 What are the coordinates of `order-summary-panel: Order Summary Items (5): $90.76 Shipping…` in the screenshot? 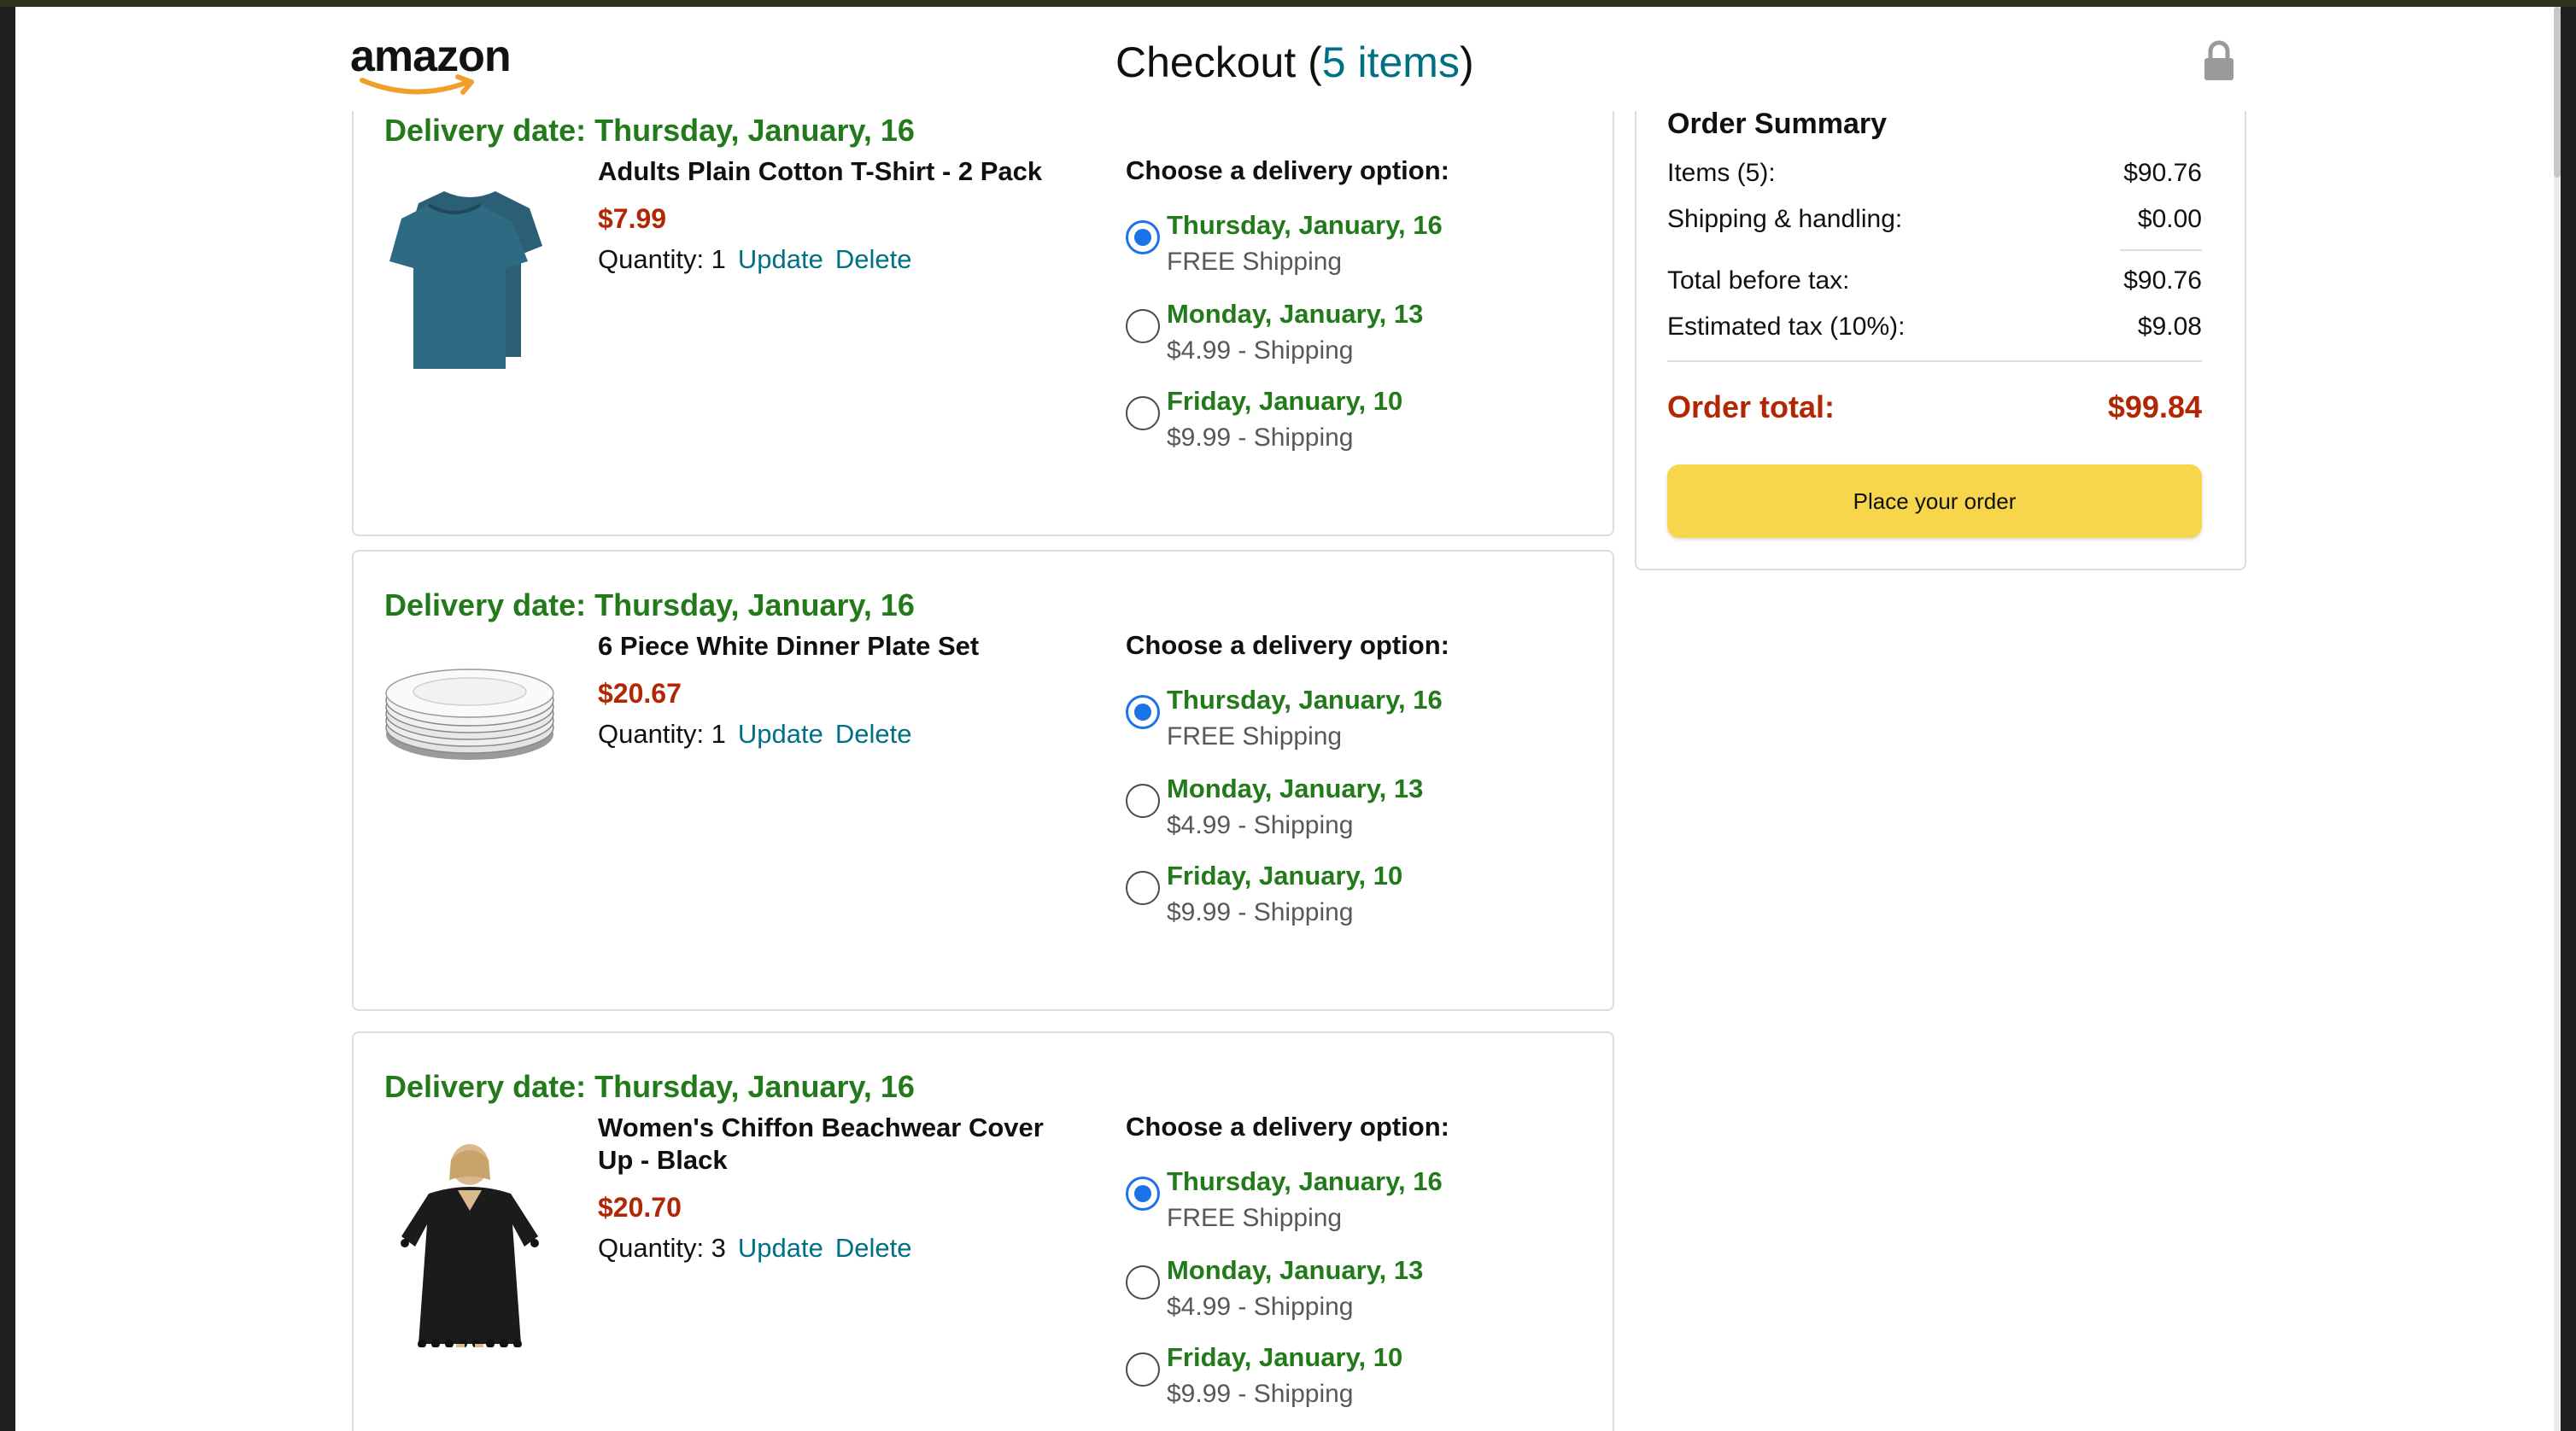 It's located at (1940, 336).